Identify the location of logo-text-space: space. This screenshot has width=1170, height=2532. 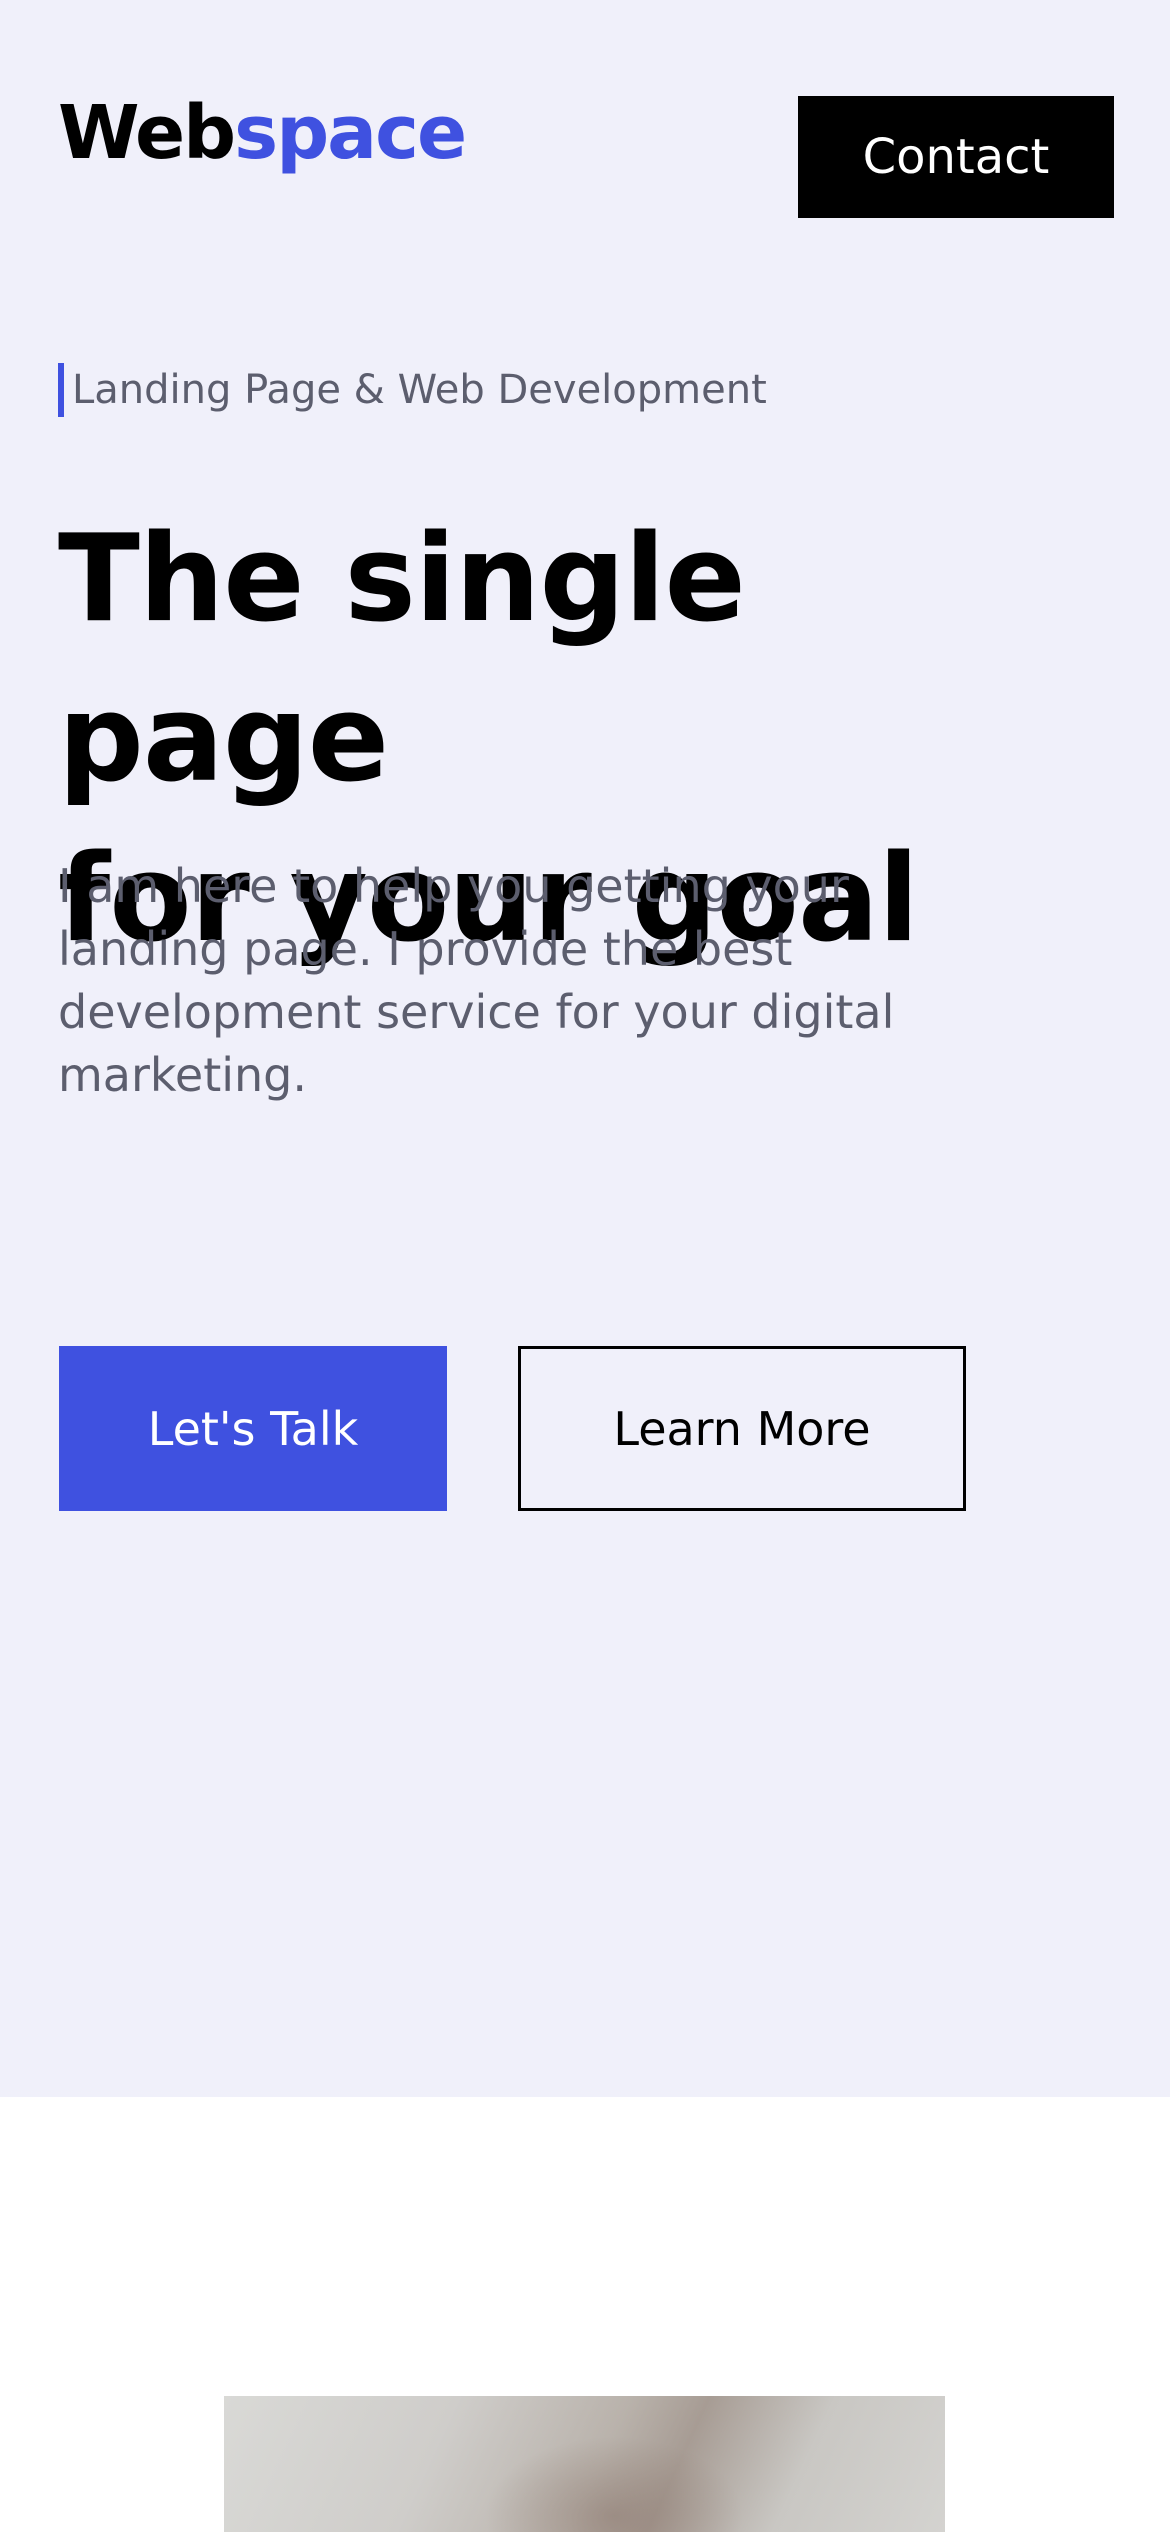
(350, 133).